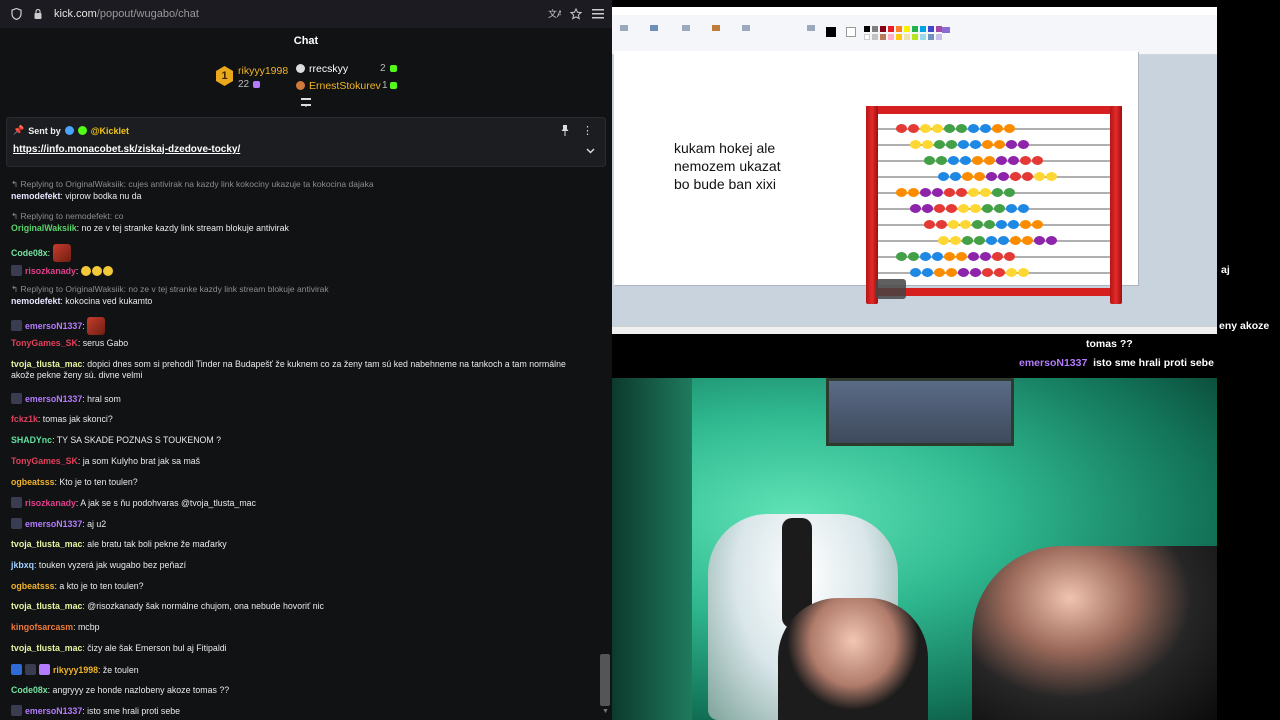  I want to click on chat-username: jkbxq, so click(22, 565).